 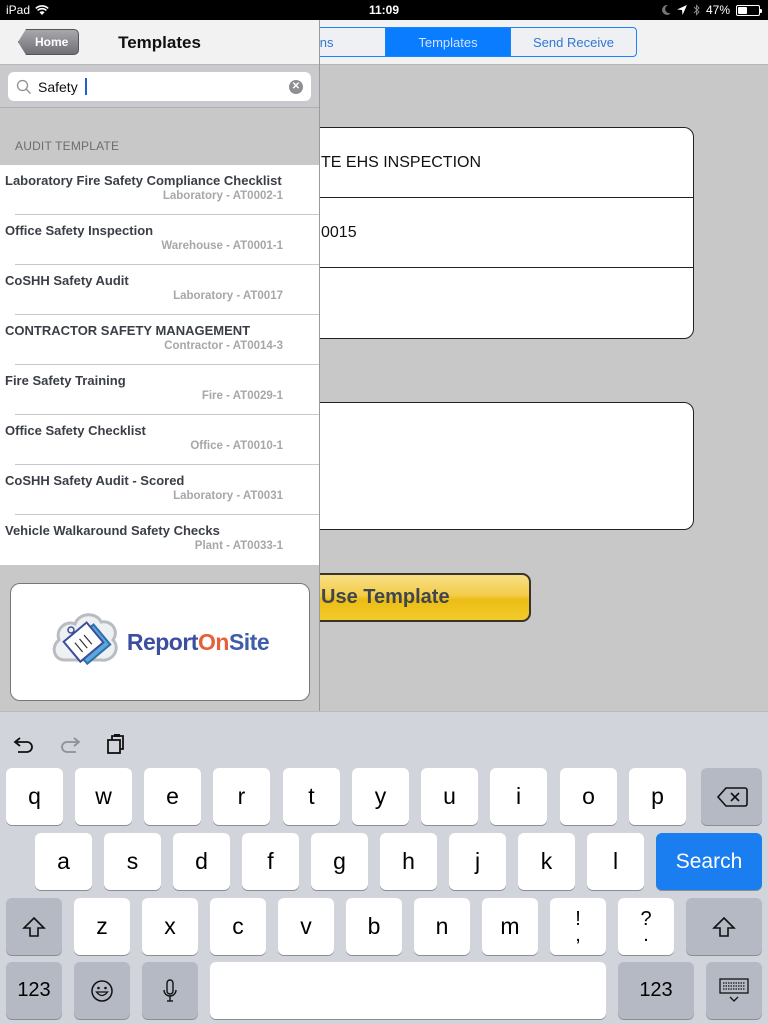 I want to click on space-key, so click(x=408, y=990).